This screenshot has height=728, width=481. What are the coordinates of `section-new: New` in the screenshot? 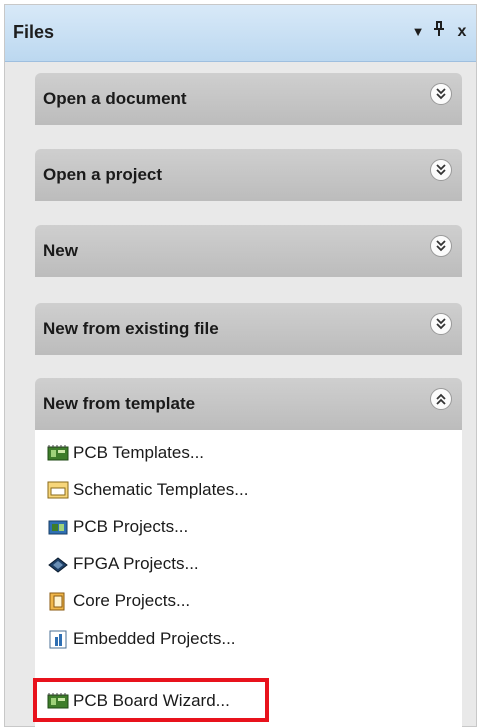 It's located at (248, 251).